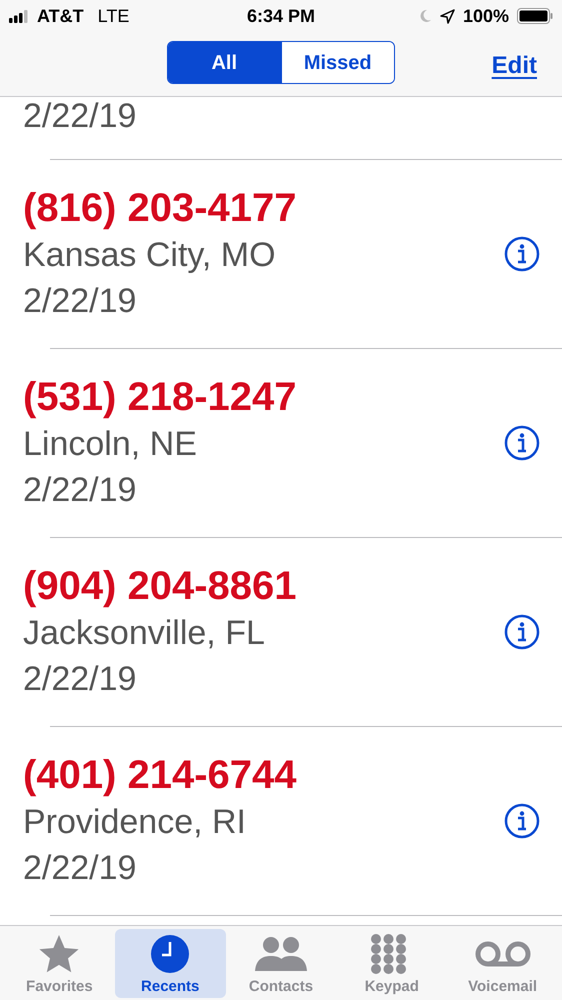 This screenshot has height=1000, width=562. What do you see at coordinates (392, 963) in the screenshot?
I see `tab-bar-item: Keypad` at bounding box center [392, 963].